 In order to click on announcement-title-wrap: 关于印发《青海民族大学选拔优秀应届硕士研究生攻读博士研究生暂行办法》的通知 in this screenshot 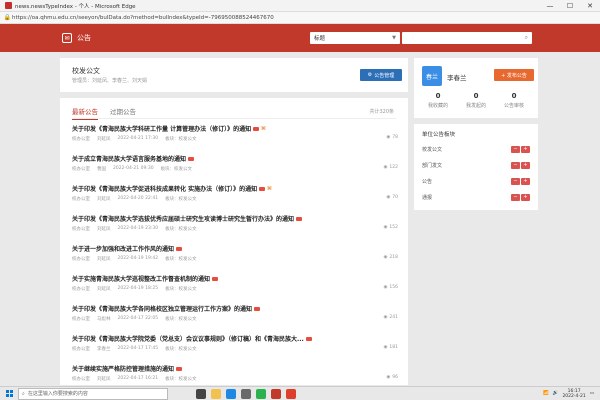, I will do `click(187, 218)`.